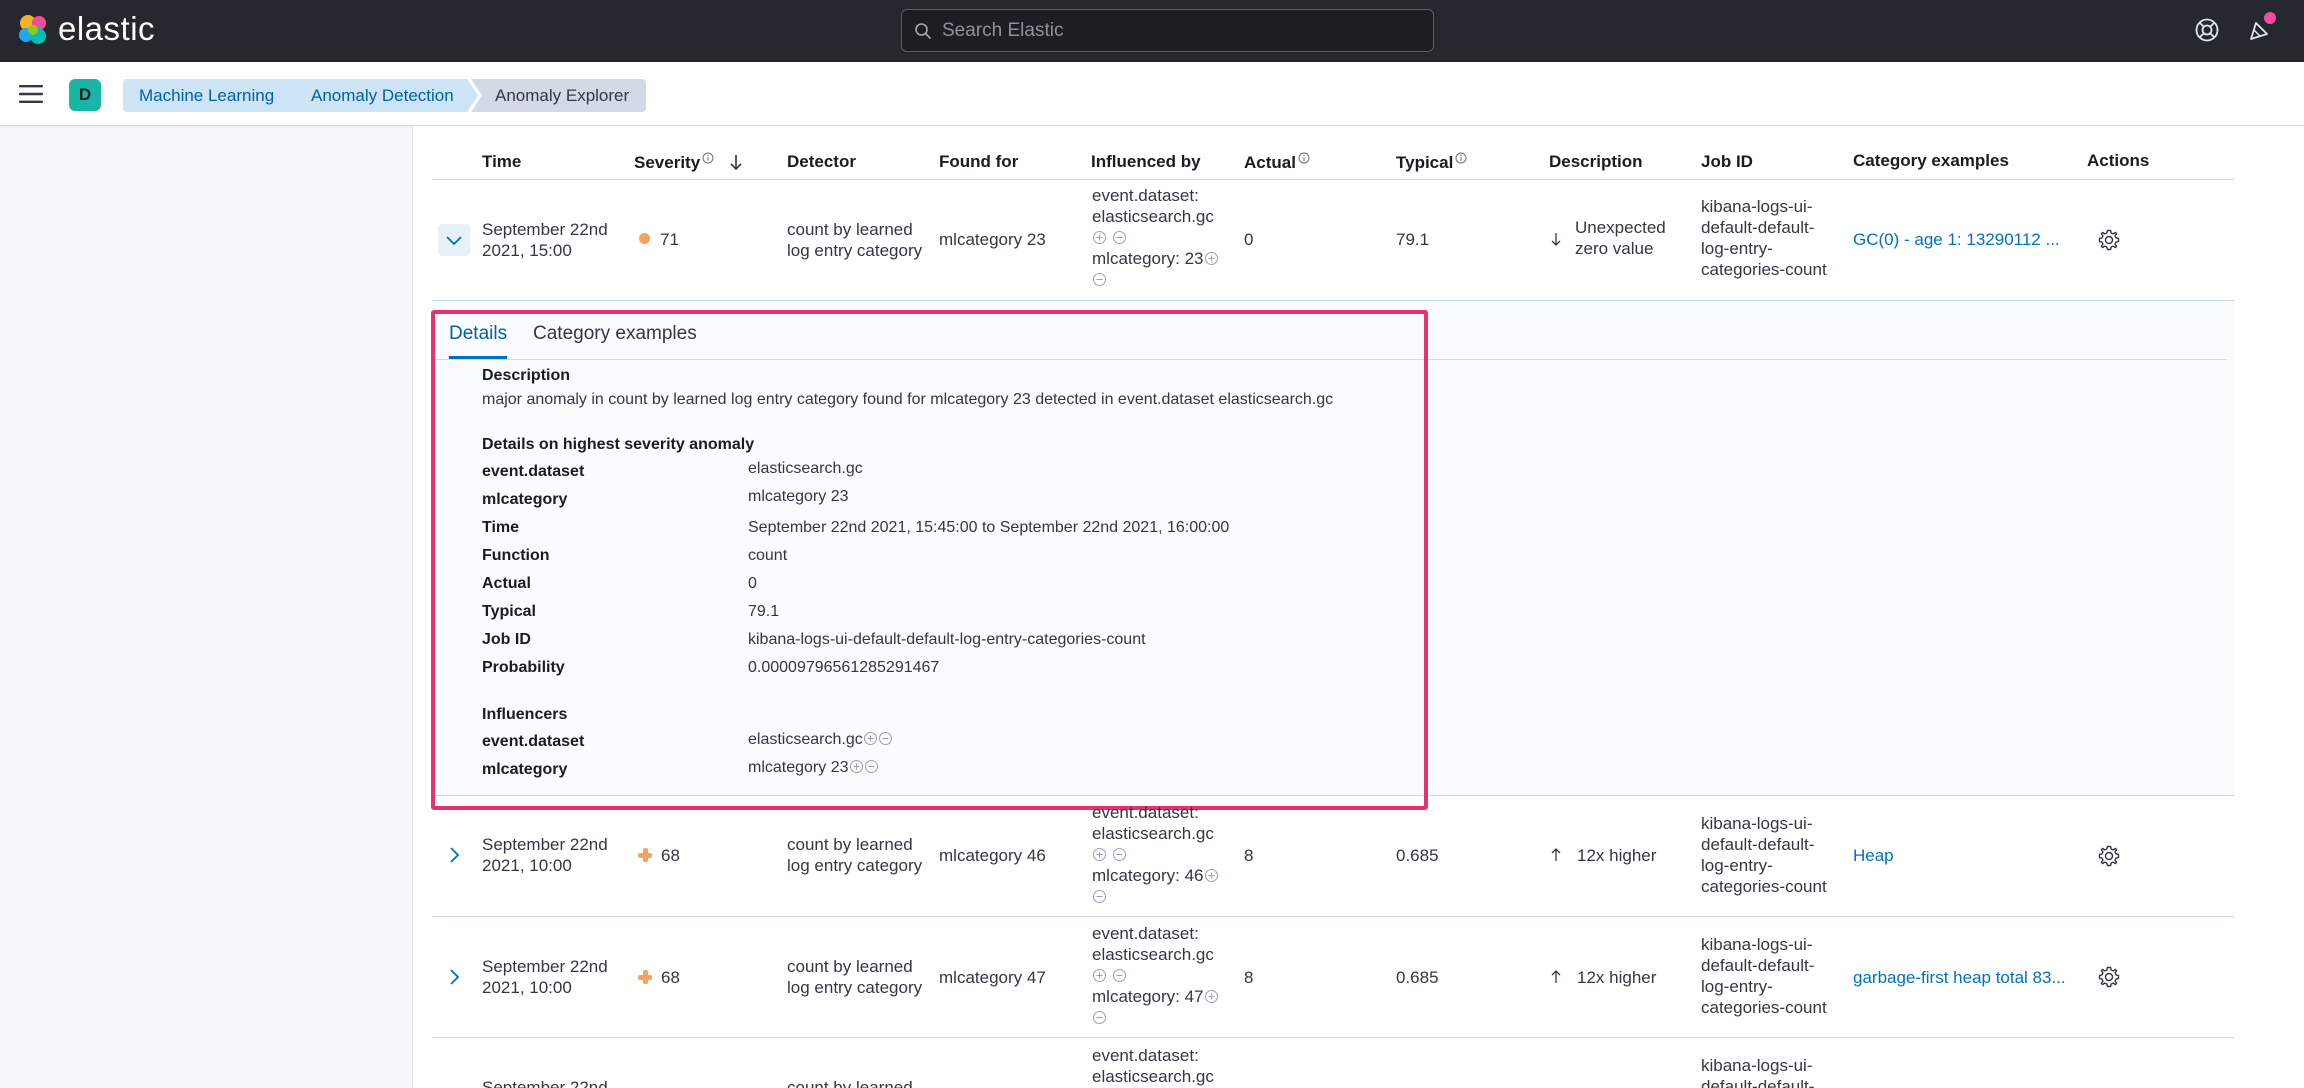  Describe the element at coordinates (33, 30) in the screenshot. I see `elastic-logo-icon` at that location.